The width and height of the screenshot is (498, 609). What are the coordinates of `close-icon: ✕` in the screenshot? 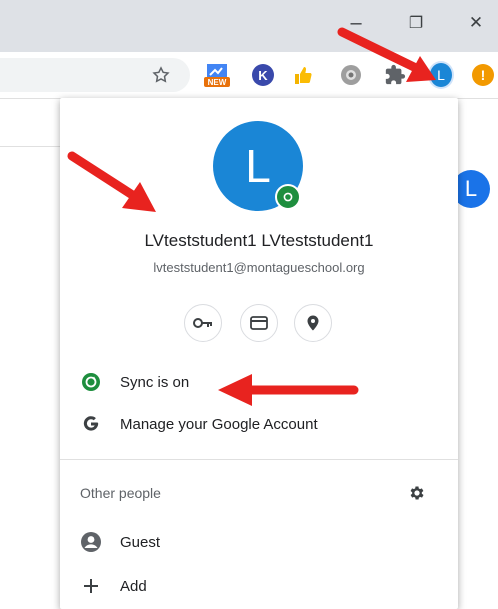 It's located at (476, 22).